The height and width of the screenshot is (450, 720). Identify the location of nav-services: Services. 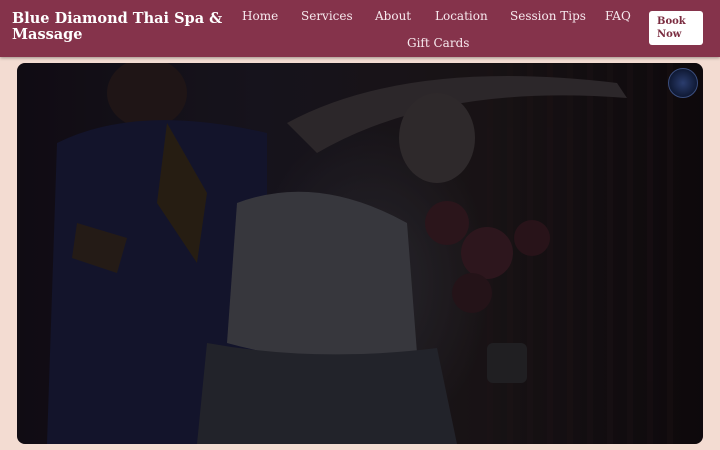
(327, 16).